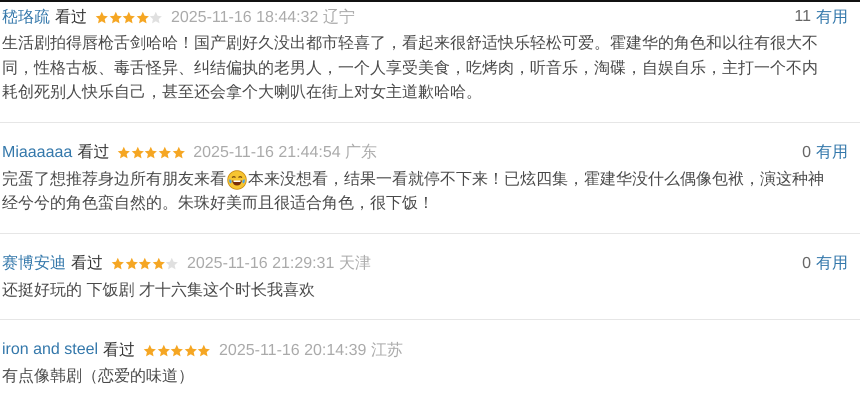 This screenshot has height=400, width=860. What do you see at coordinates (37, 153) in the screenshot?
I see `user-name: Miaaaaaa` at bounding box center [37, 153].